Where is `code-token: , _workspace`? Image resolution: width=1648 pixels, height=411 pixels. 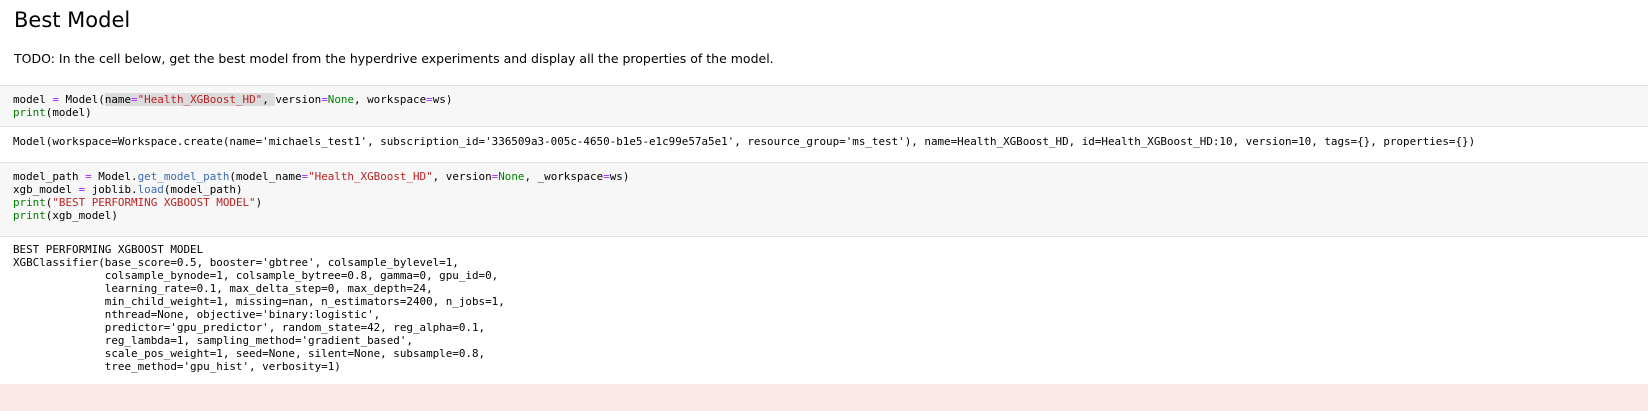 code-token: , _workspace is located at coordinates (564, 176).